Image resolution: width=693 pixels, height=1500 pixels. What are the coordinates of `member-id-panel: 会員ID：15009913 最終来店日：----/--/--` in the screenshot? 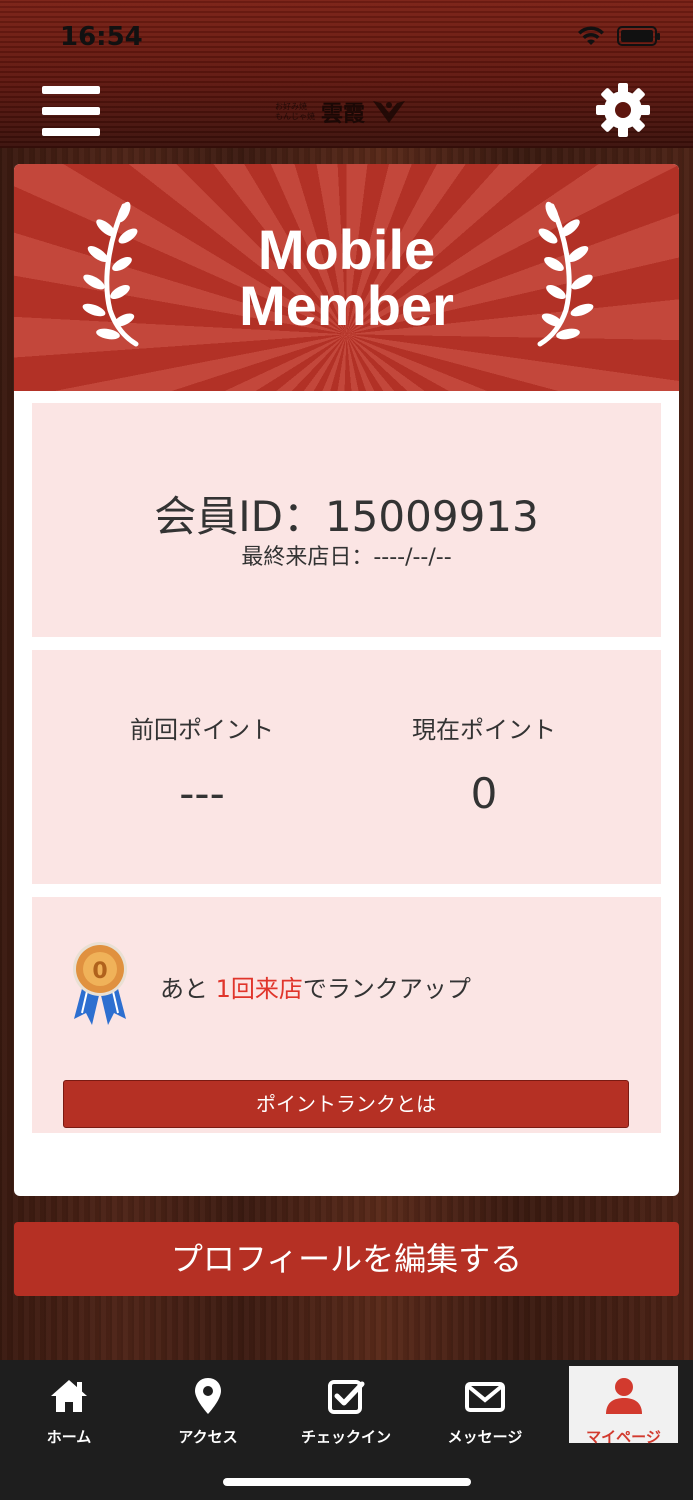 It's located at (346, 520).